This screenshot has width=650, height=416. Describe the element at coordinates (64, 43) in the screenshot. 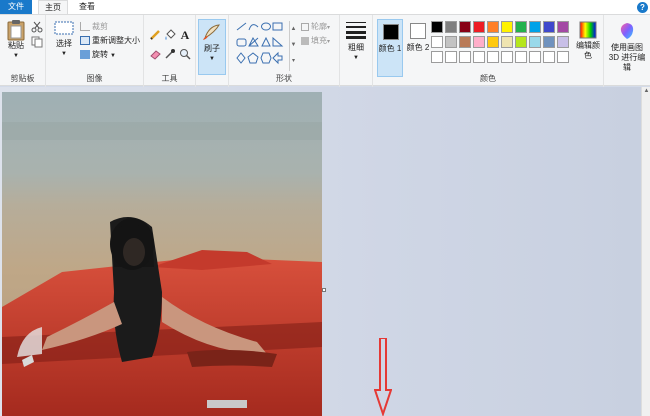

I see `select-label: 选择` at that location.